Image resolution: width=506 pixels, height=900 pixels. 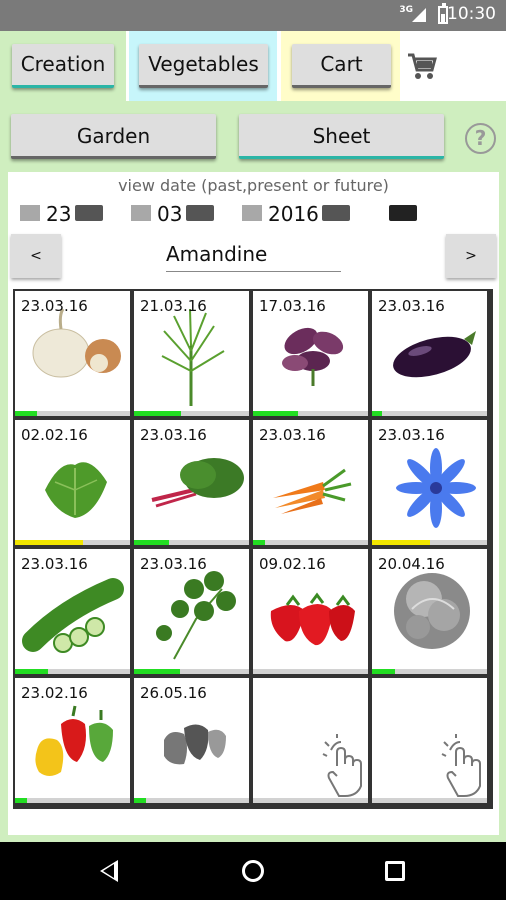 I want to click on day-decrement, so click(x=30, y=213).